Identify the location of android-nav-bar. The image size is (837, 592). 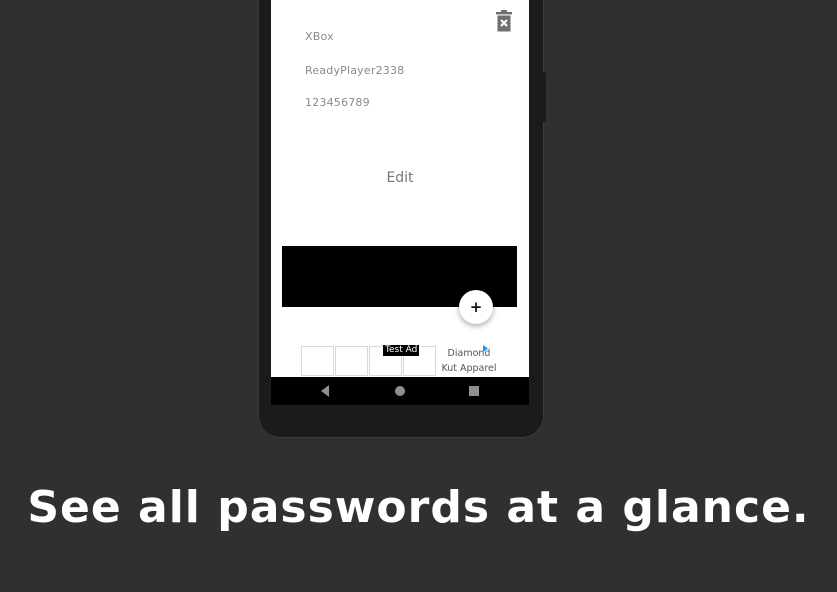
(400, 391).